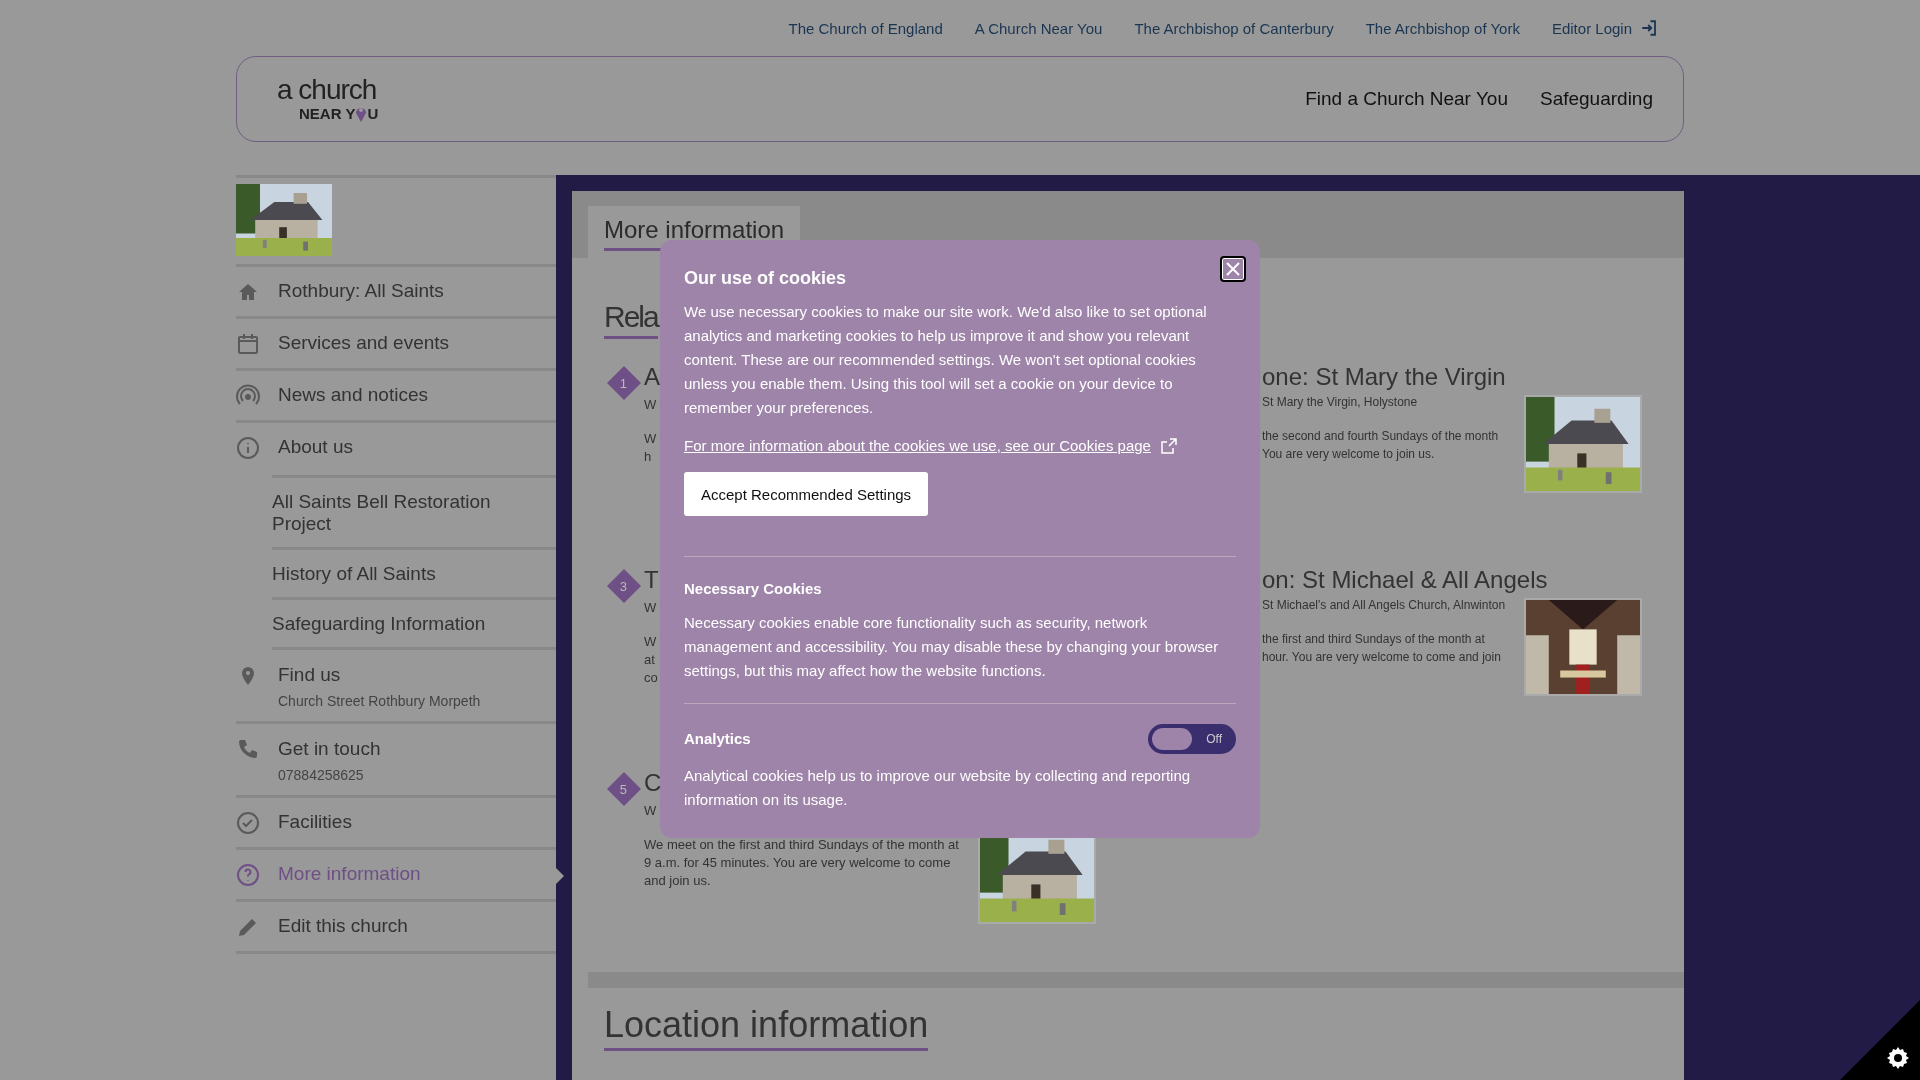  What do you see at coordinates (1442, 28) in the screenshot?
I see `top-link: The Archbishop of York` at bounding box center [1442, 28].